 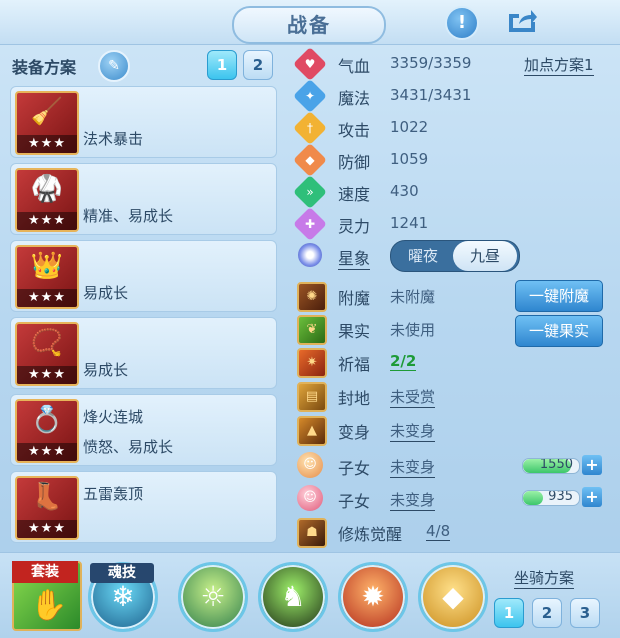 What do you see at coordinates (556, 465) in the screenshot?
I see `child-bar-1-value: 1550` at bounding box center [556, 465].